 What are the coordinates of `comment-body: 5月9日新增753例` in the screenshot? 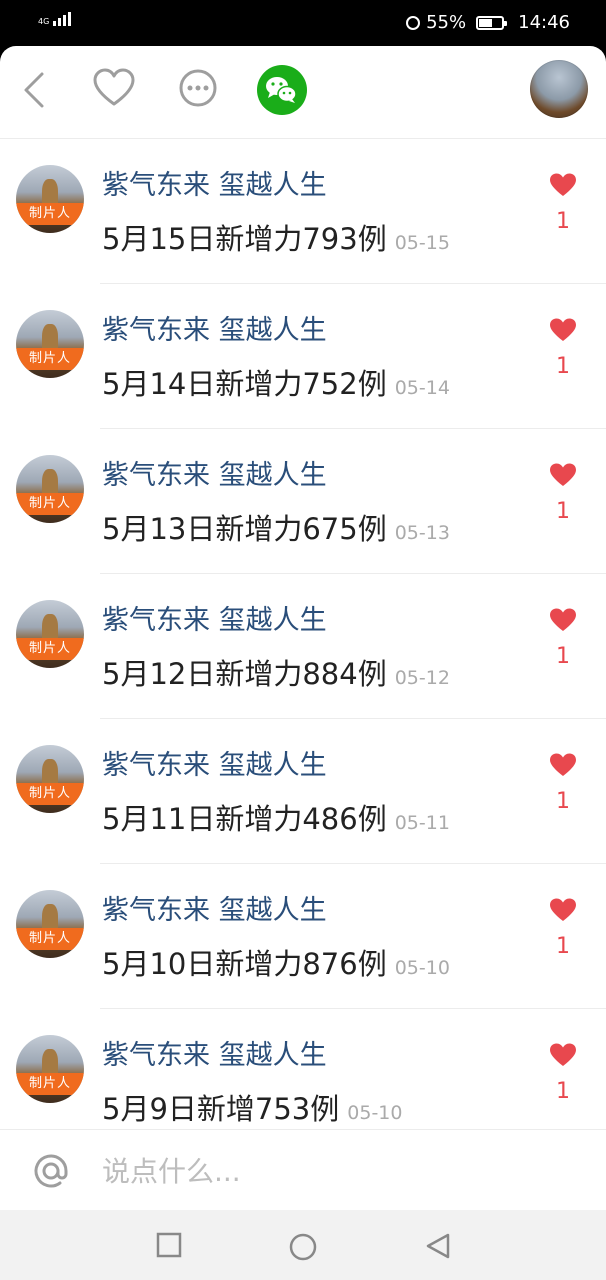 It's located at (221, 1109).